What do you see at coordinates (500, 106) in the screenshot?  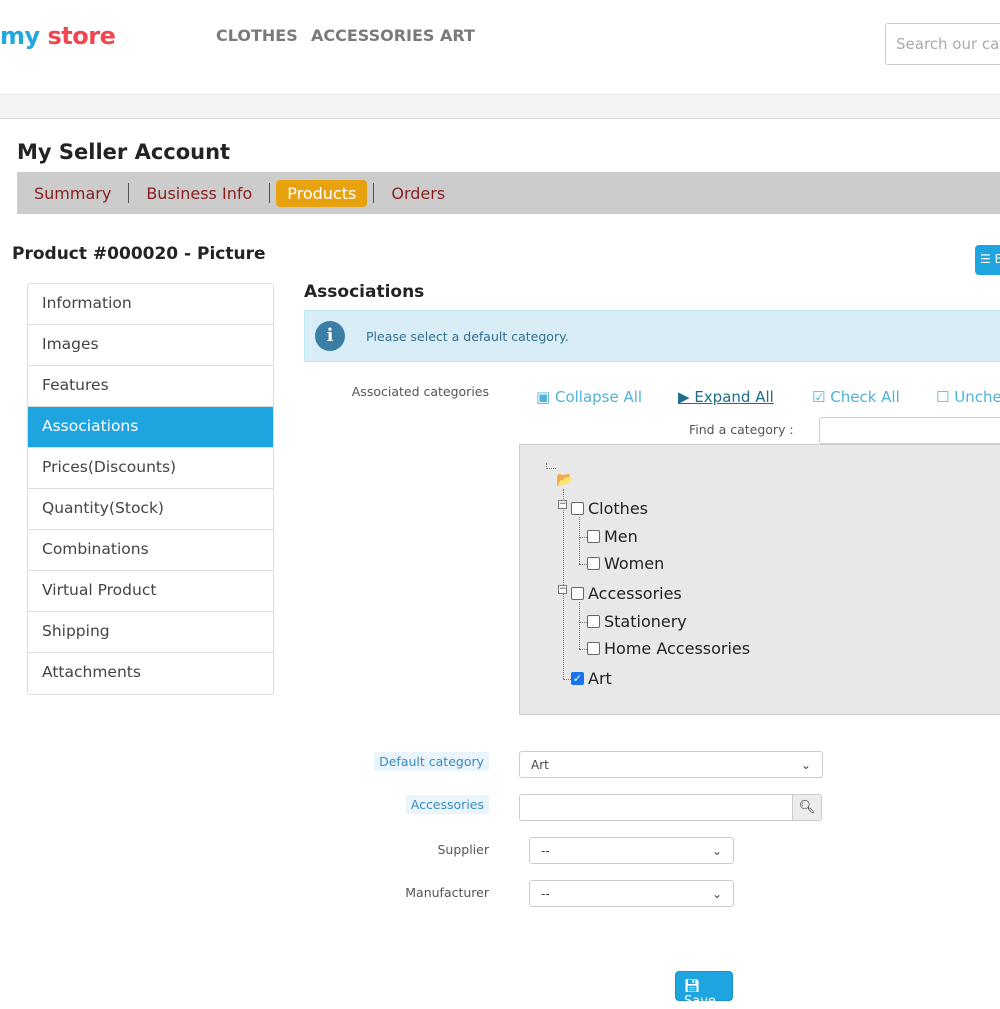 I see `header-divider` at bounding box center [500, 106].